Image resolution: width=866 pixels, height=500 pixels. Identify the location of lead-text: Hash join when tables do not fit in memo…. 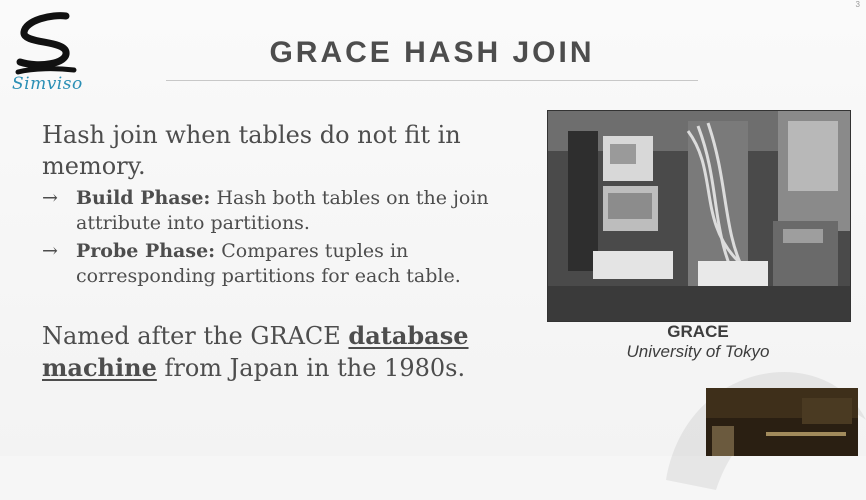
(251, 150).